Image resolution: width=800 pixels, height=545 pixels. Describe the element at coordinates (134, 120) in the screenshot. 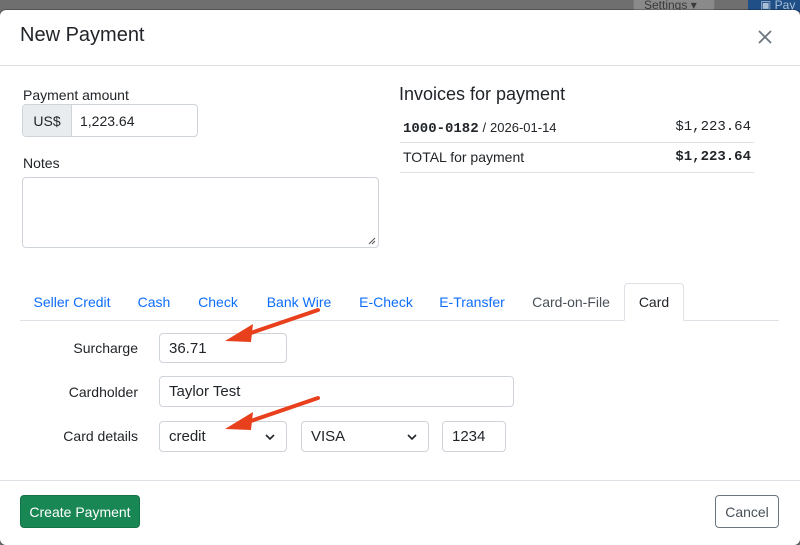

I see `payment-amount-input: 1,223.64` at that location.